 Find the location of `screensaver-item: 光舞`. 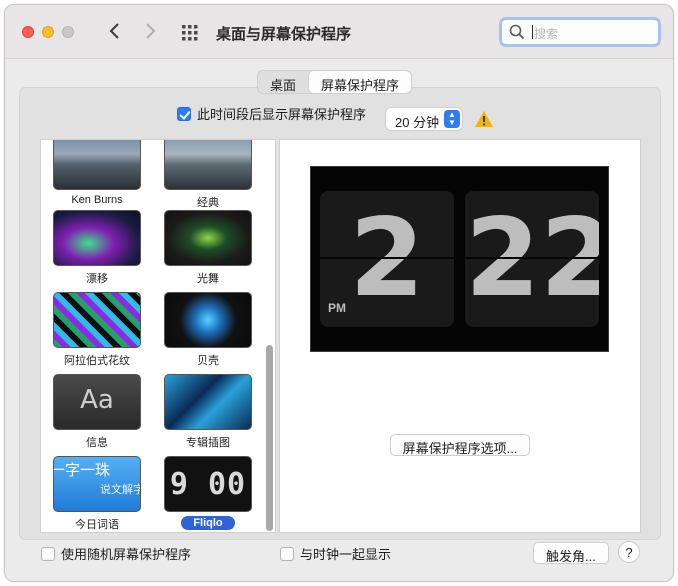

screensaver-item: 光舞 is located at coordinates (208, 248).